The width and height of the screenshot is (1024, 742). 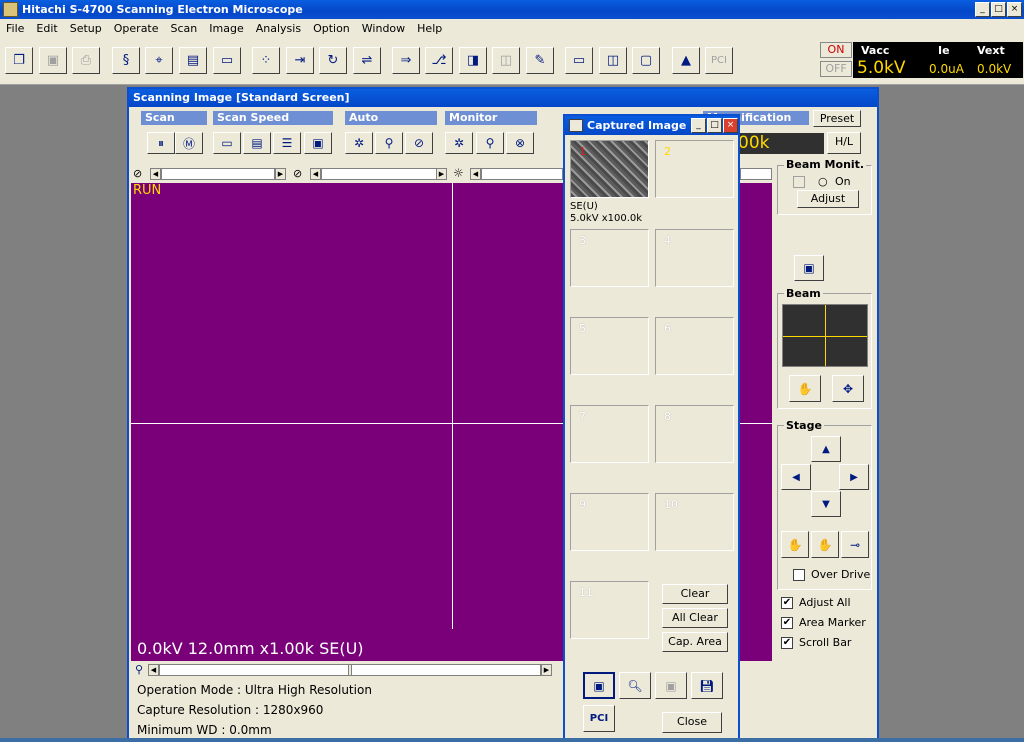 I want to click on capture-slot-6: 6, so click(x=694, y=346).